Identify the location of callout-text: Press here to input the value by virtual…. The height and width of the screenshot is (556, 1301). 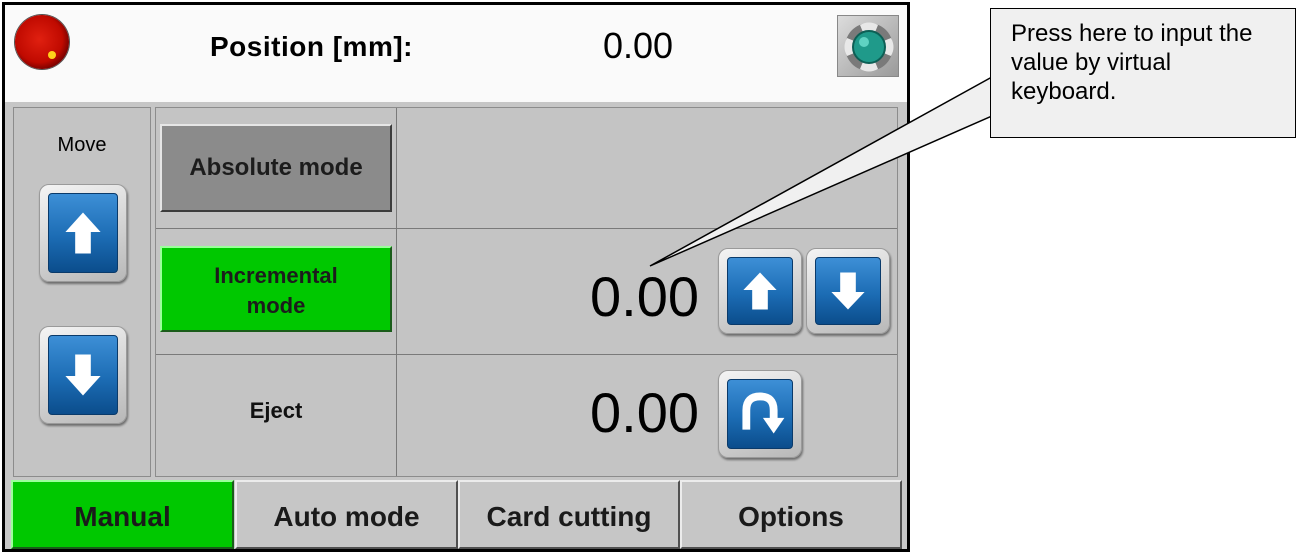
(1132, 62).